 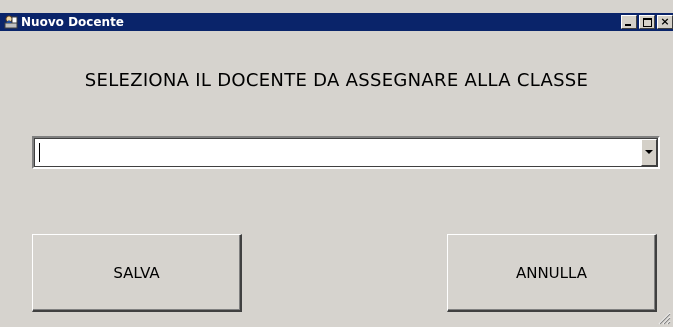 I want to click on teacher-select, so click(x=346, y=152).